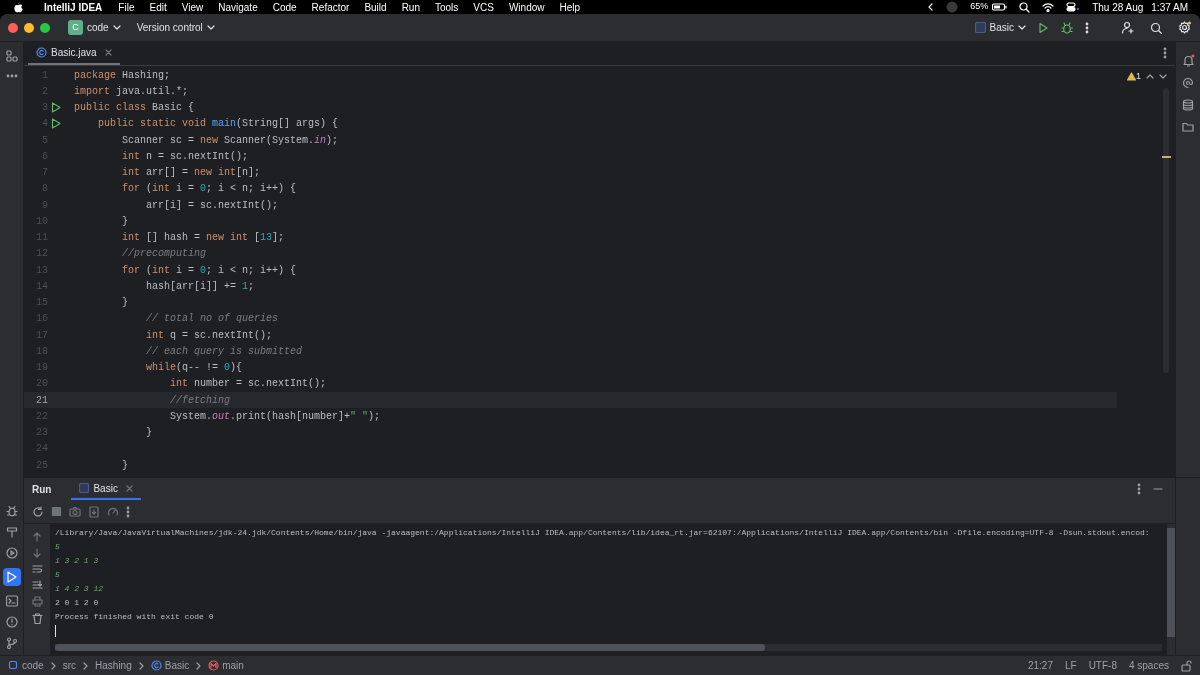 The image size is (1200, 675). Describe the element at coordinates (26, 665) in the screenshot. I see `breadcrumb: code` at that location.